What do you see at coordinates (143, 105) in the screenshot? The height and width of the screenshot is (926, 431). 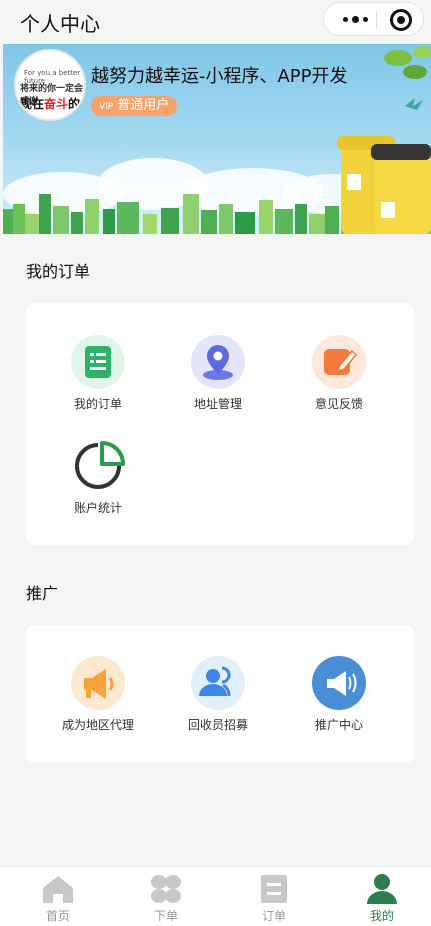 I see `member-level-label: 普通用户` at bounding box center [143, 105].